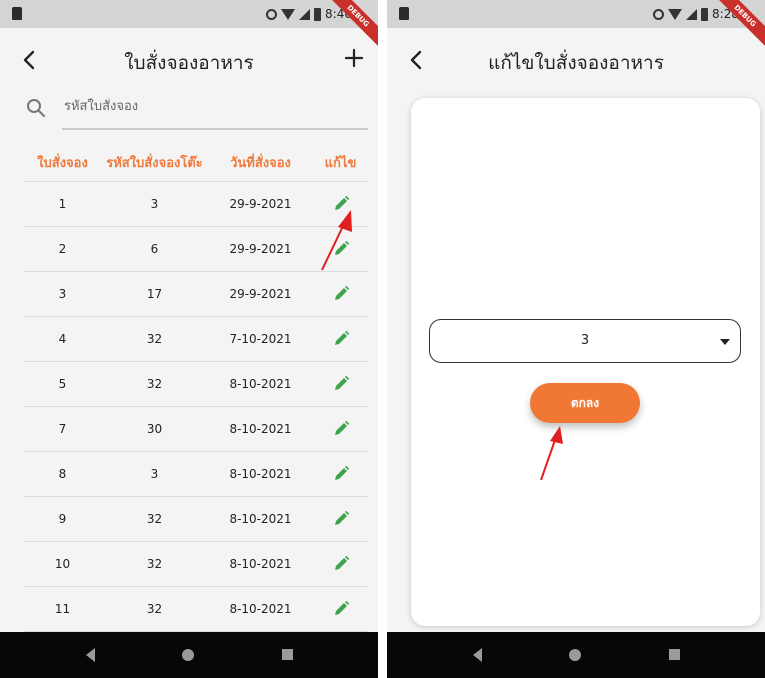 Image resolution: width=765 pixels, height=678 pixels. Describe the element at coordinates (214, 106) in the screenshot. I see `search-input` at that location.